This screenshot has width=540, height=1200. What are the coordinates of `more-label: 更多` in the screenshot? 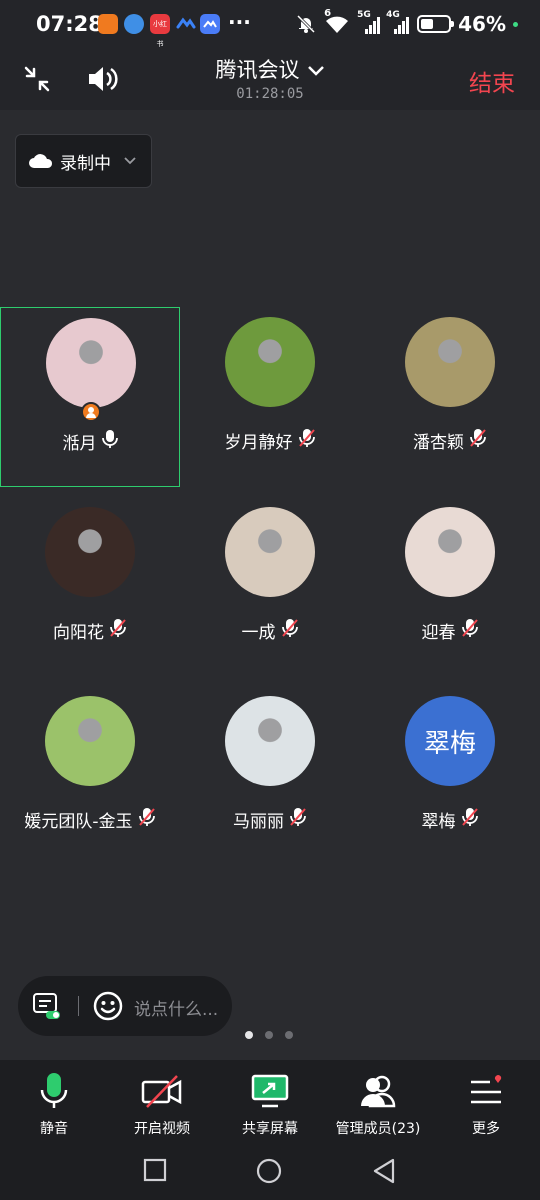 It's located at (486, 1129).